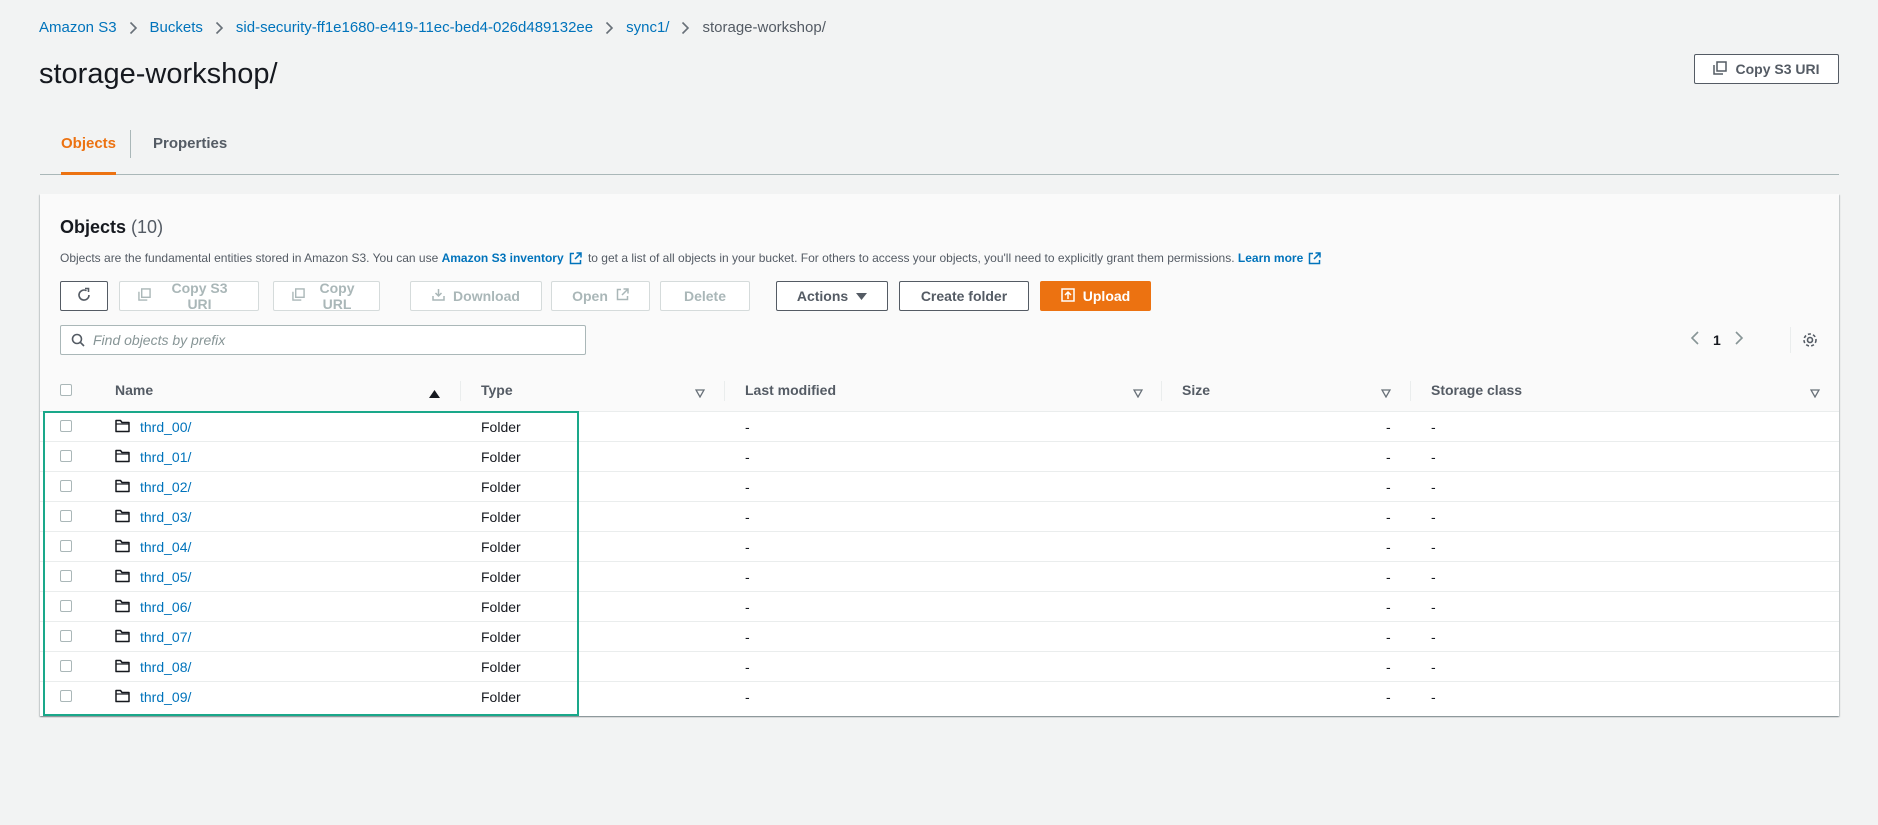 The height and width of the screenshot is (825, 1878). Describe the element at coordinates (190, 151) in the screenshot. I see `tab-properties: Properties` at that location.